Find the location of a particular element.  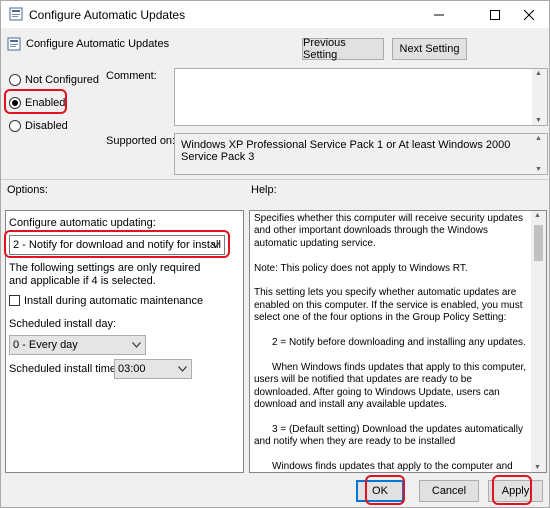

configure-updating-label: Configure automatic updating: is located at coordinates (82, 223).